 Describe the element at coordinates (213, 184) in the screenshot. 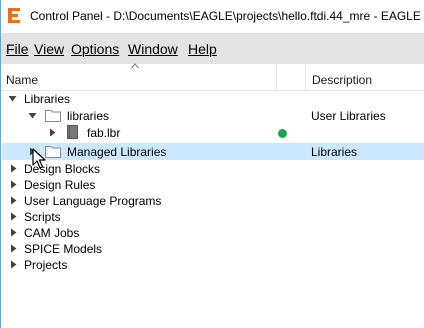

I see `tree-row-design-rules: Design Rules` at that location.